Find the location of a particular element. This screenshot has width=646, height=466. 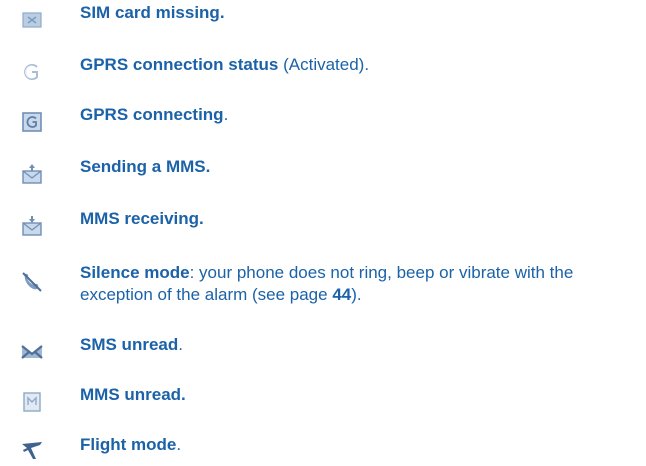

gprs-connecting-icon is located at coordinates (32, 122).